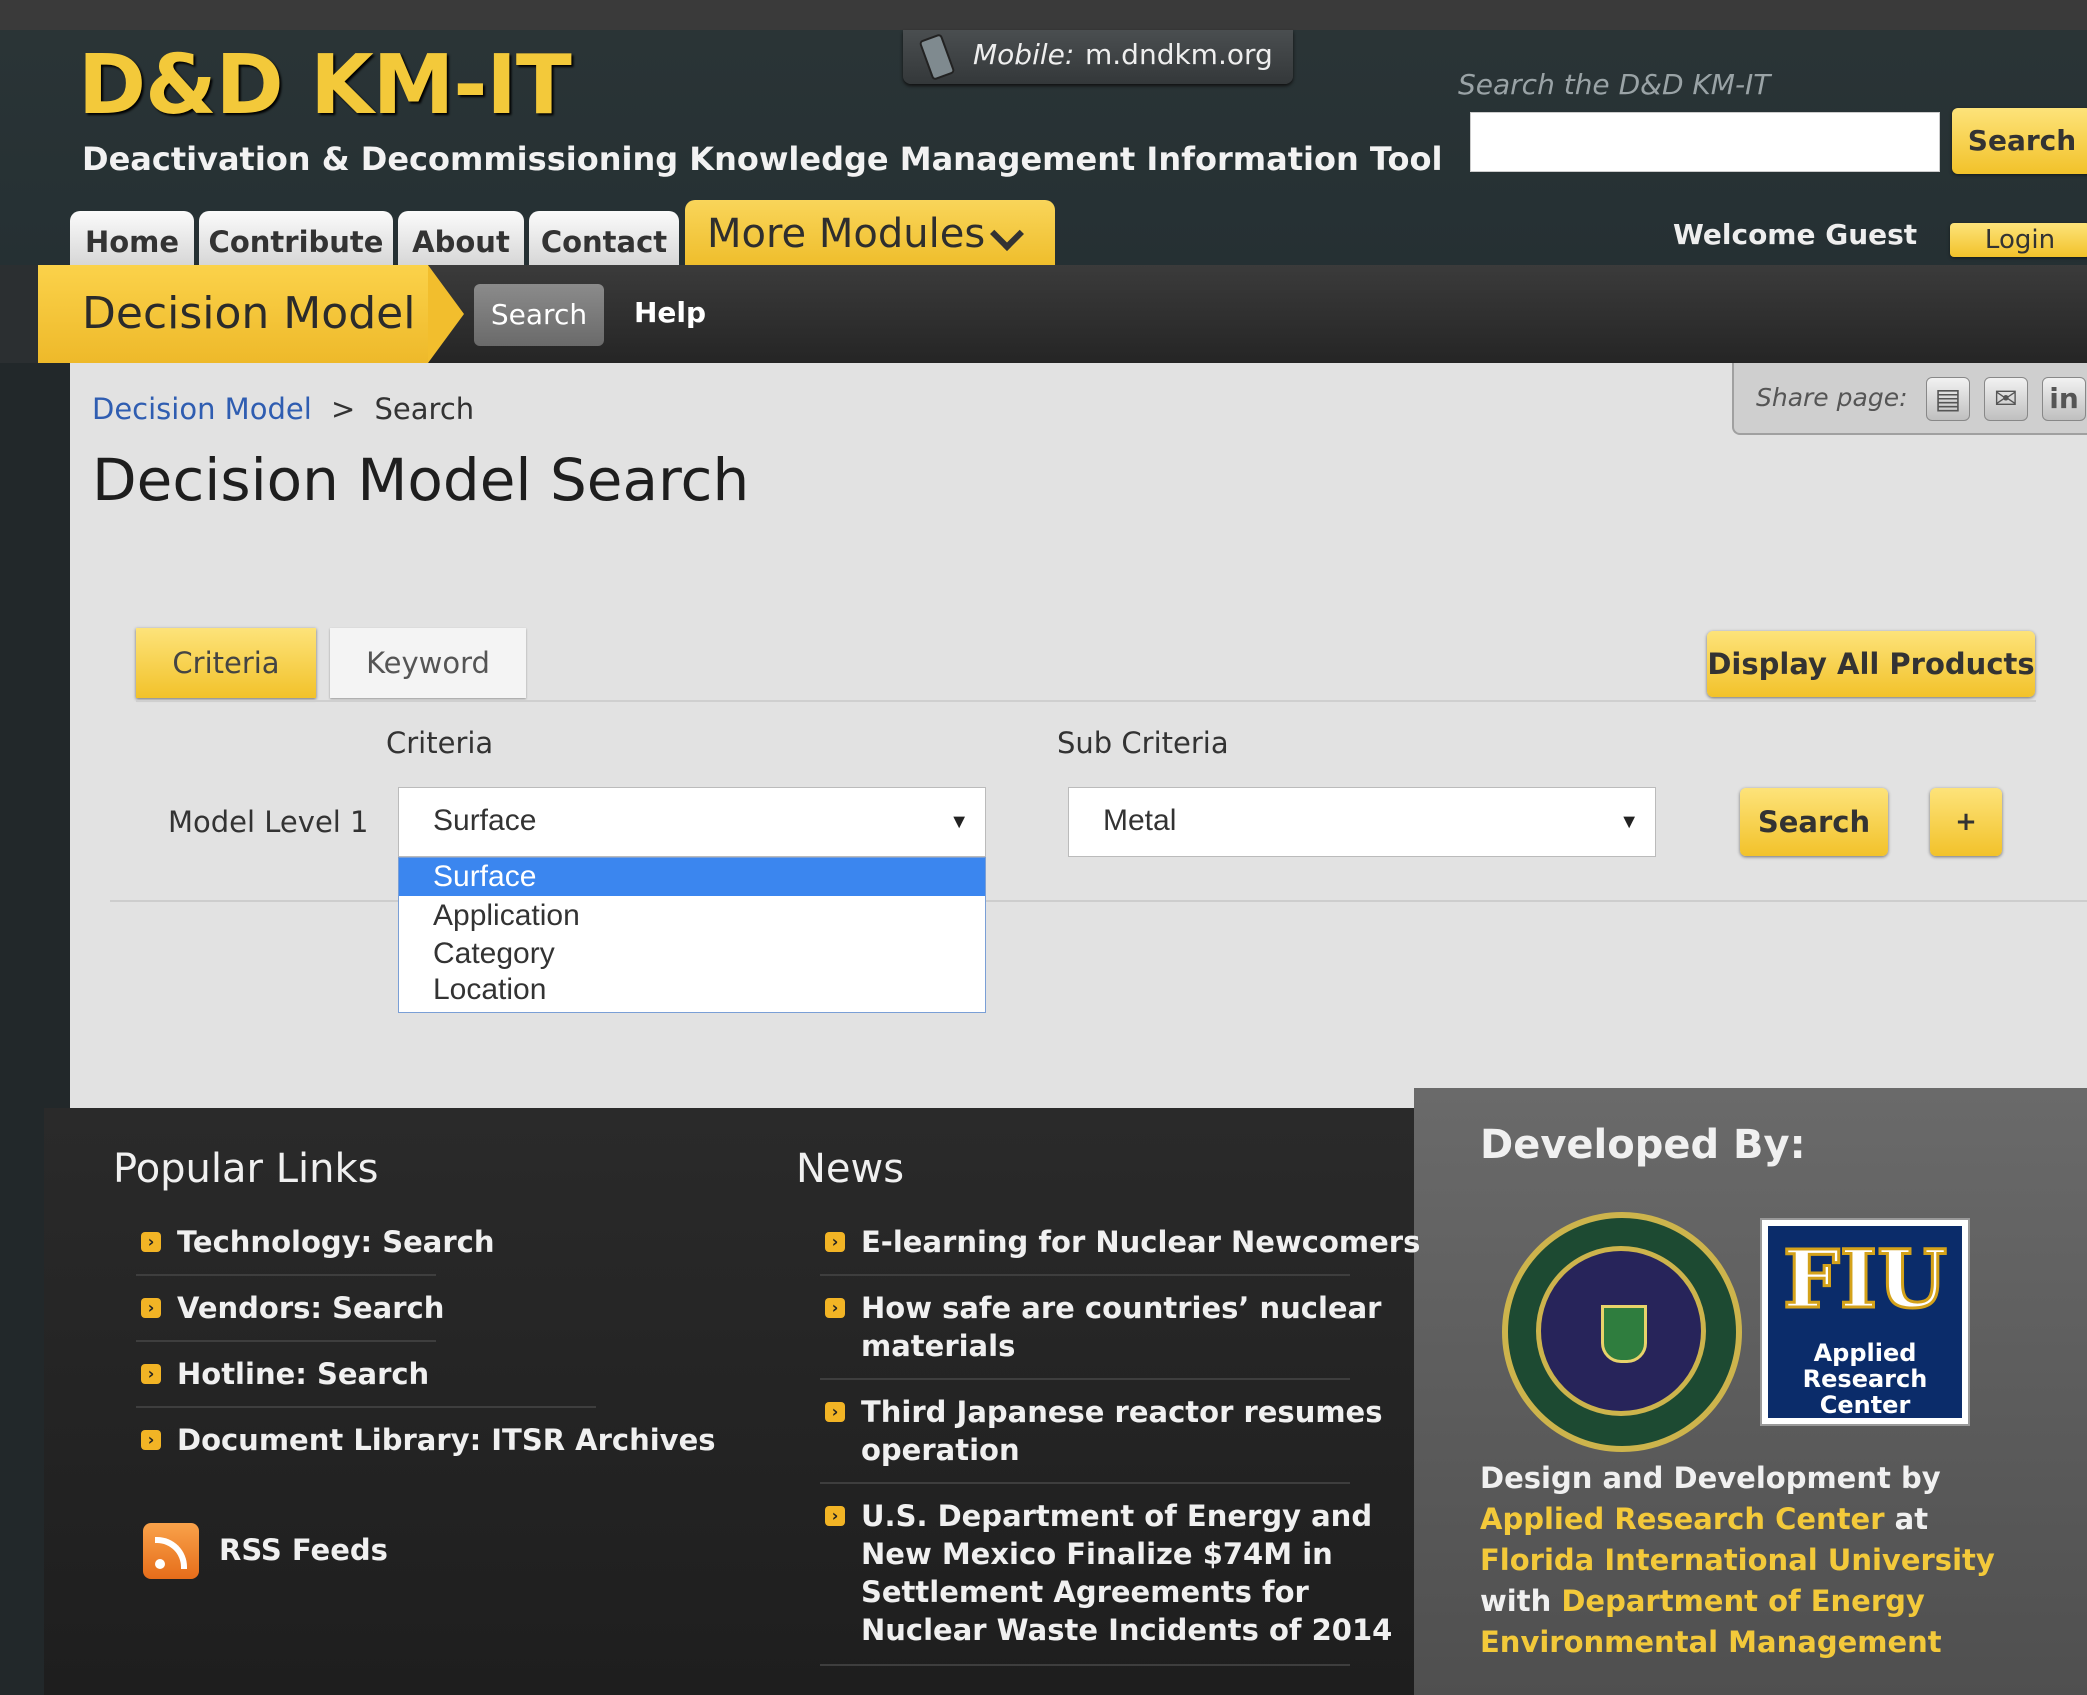 This screenshot has height=1695, width=2087. What do you see at coordinates (310, 1308) in the screenshot?
I see `popular-link: Vendors: Search` at bounding box center [310, 1308].